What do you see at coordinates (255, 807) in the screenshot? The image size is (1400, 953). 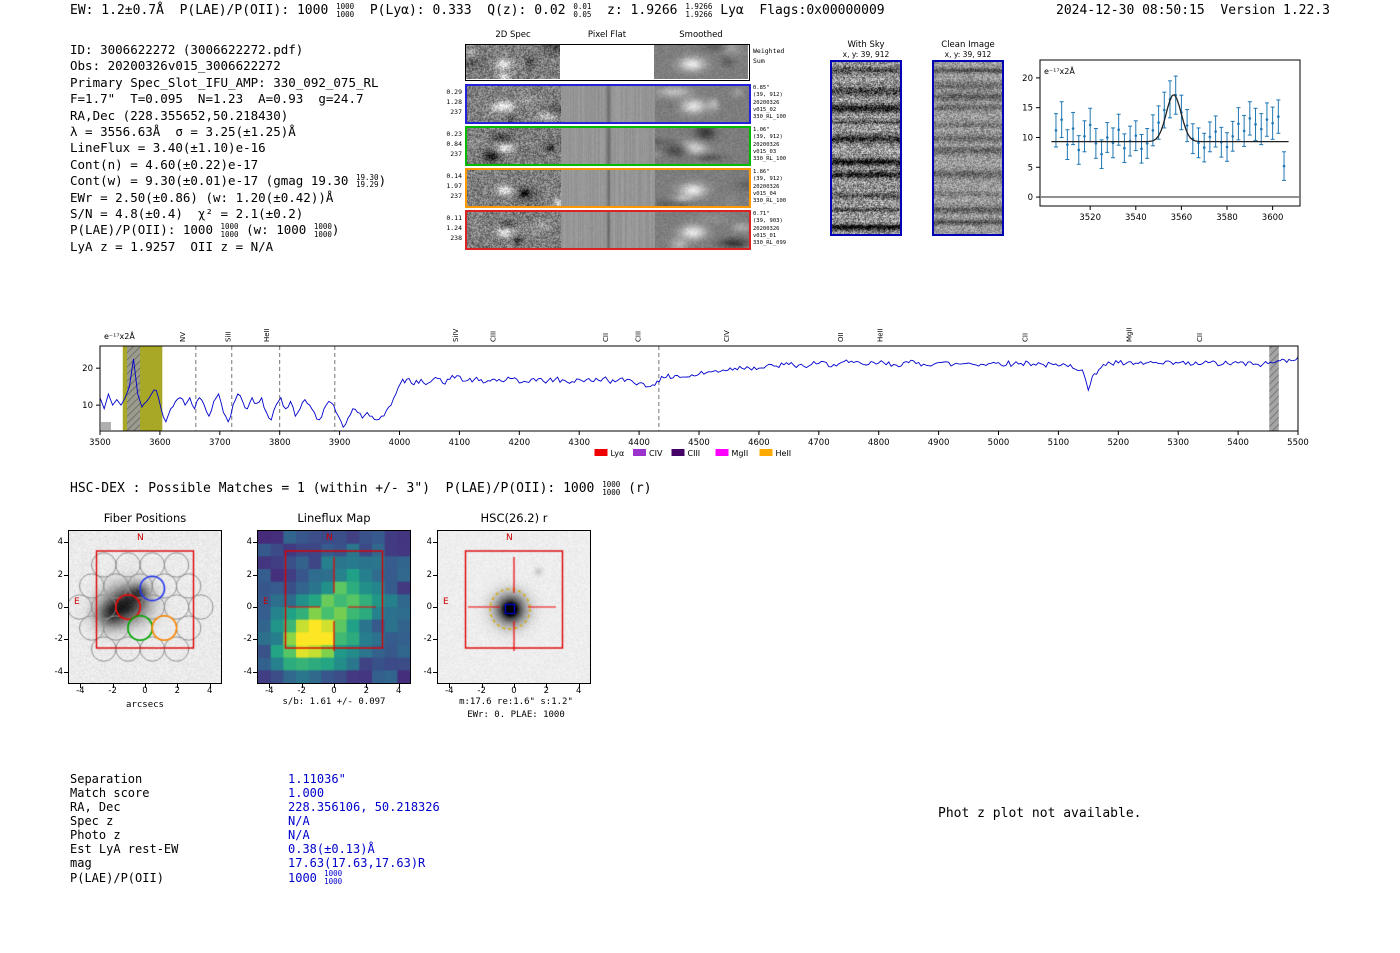 I see `match-table-row: RA, Dec 228.356106, 50.218326` at bounding box center [255, 807].